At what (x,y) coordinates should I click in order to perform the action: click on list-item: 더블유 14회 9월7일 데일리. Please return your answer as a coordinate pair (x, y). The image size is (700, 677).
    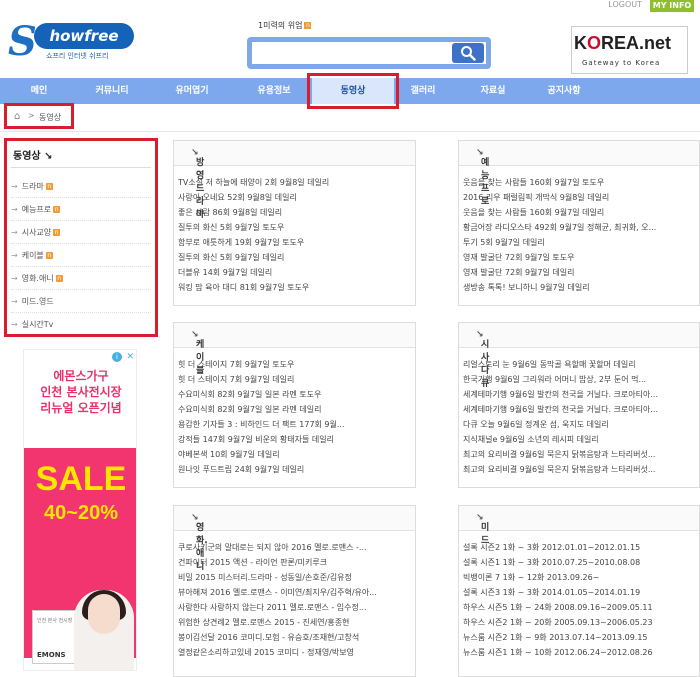
    Looking at the image, I should click on (253, 272).